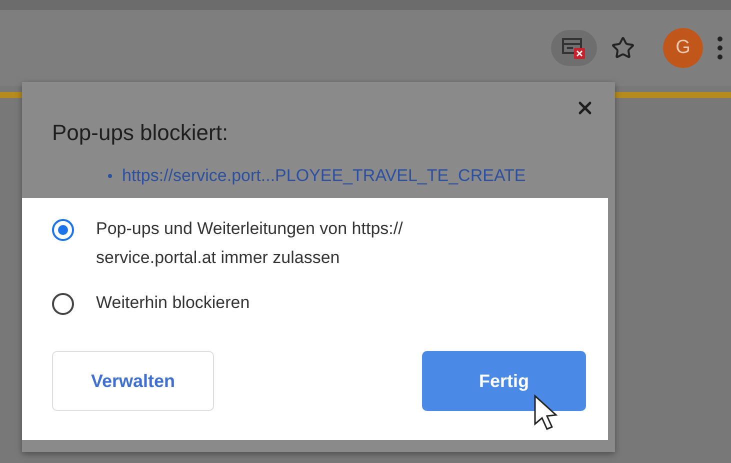  I want to click on more-menu-icon, so click(720, 48).